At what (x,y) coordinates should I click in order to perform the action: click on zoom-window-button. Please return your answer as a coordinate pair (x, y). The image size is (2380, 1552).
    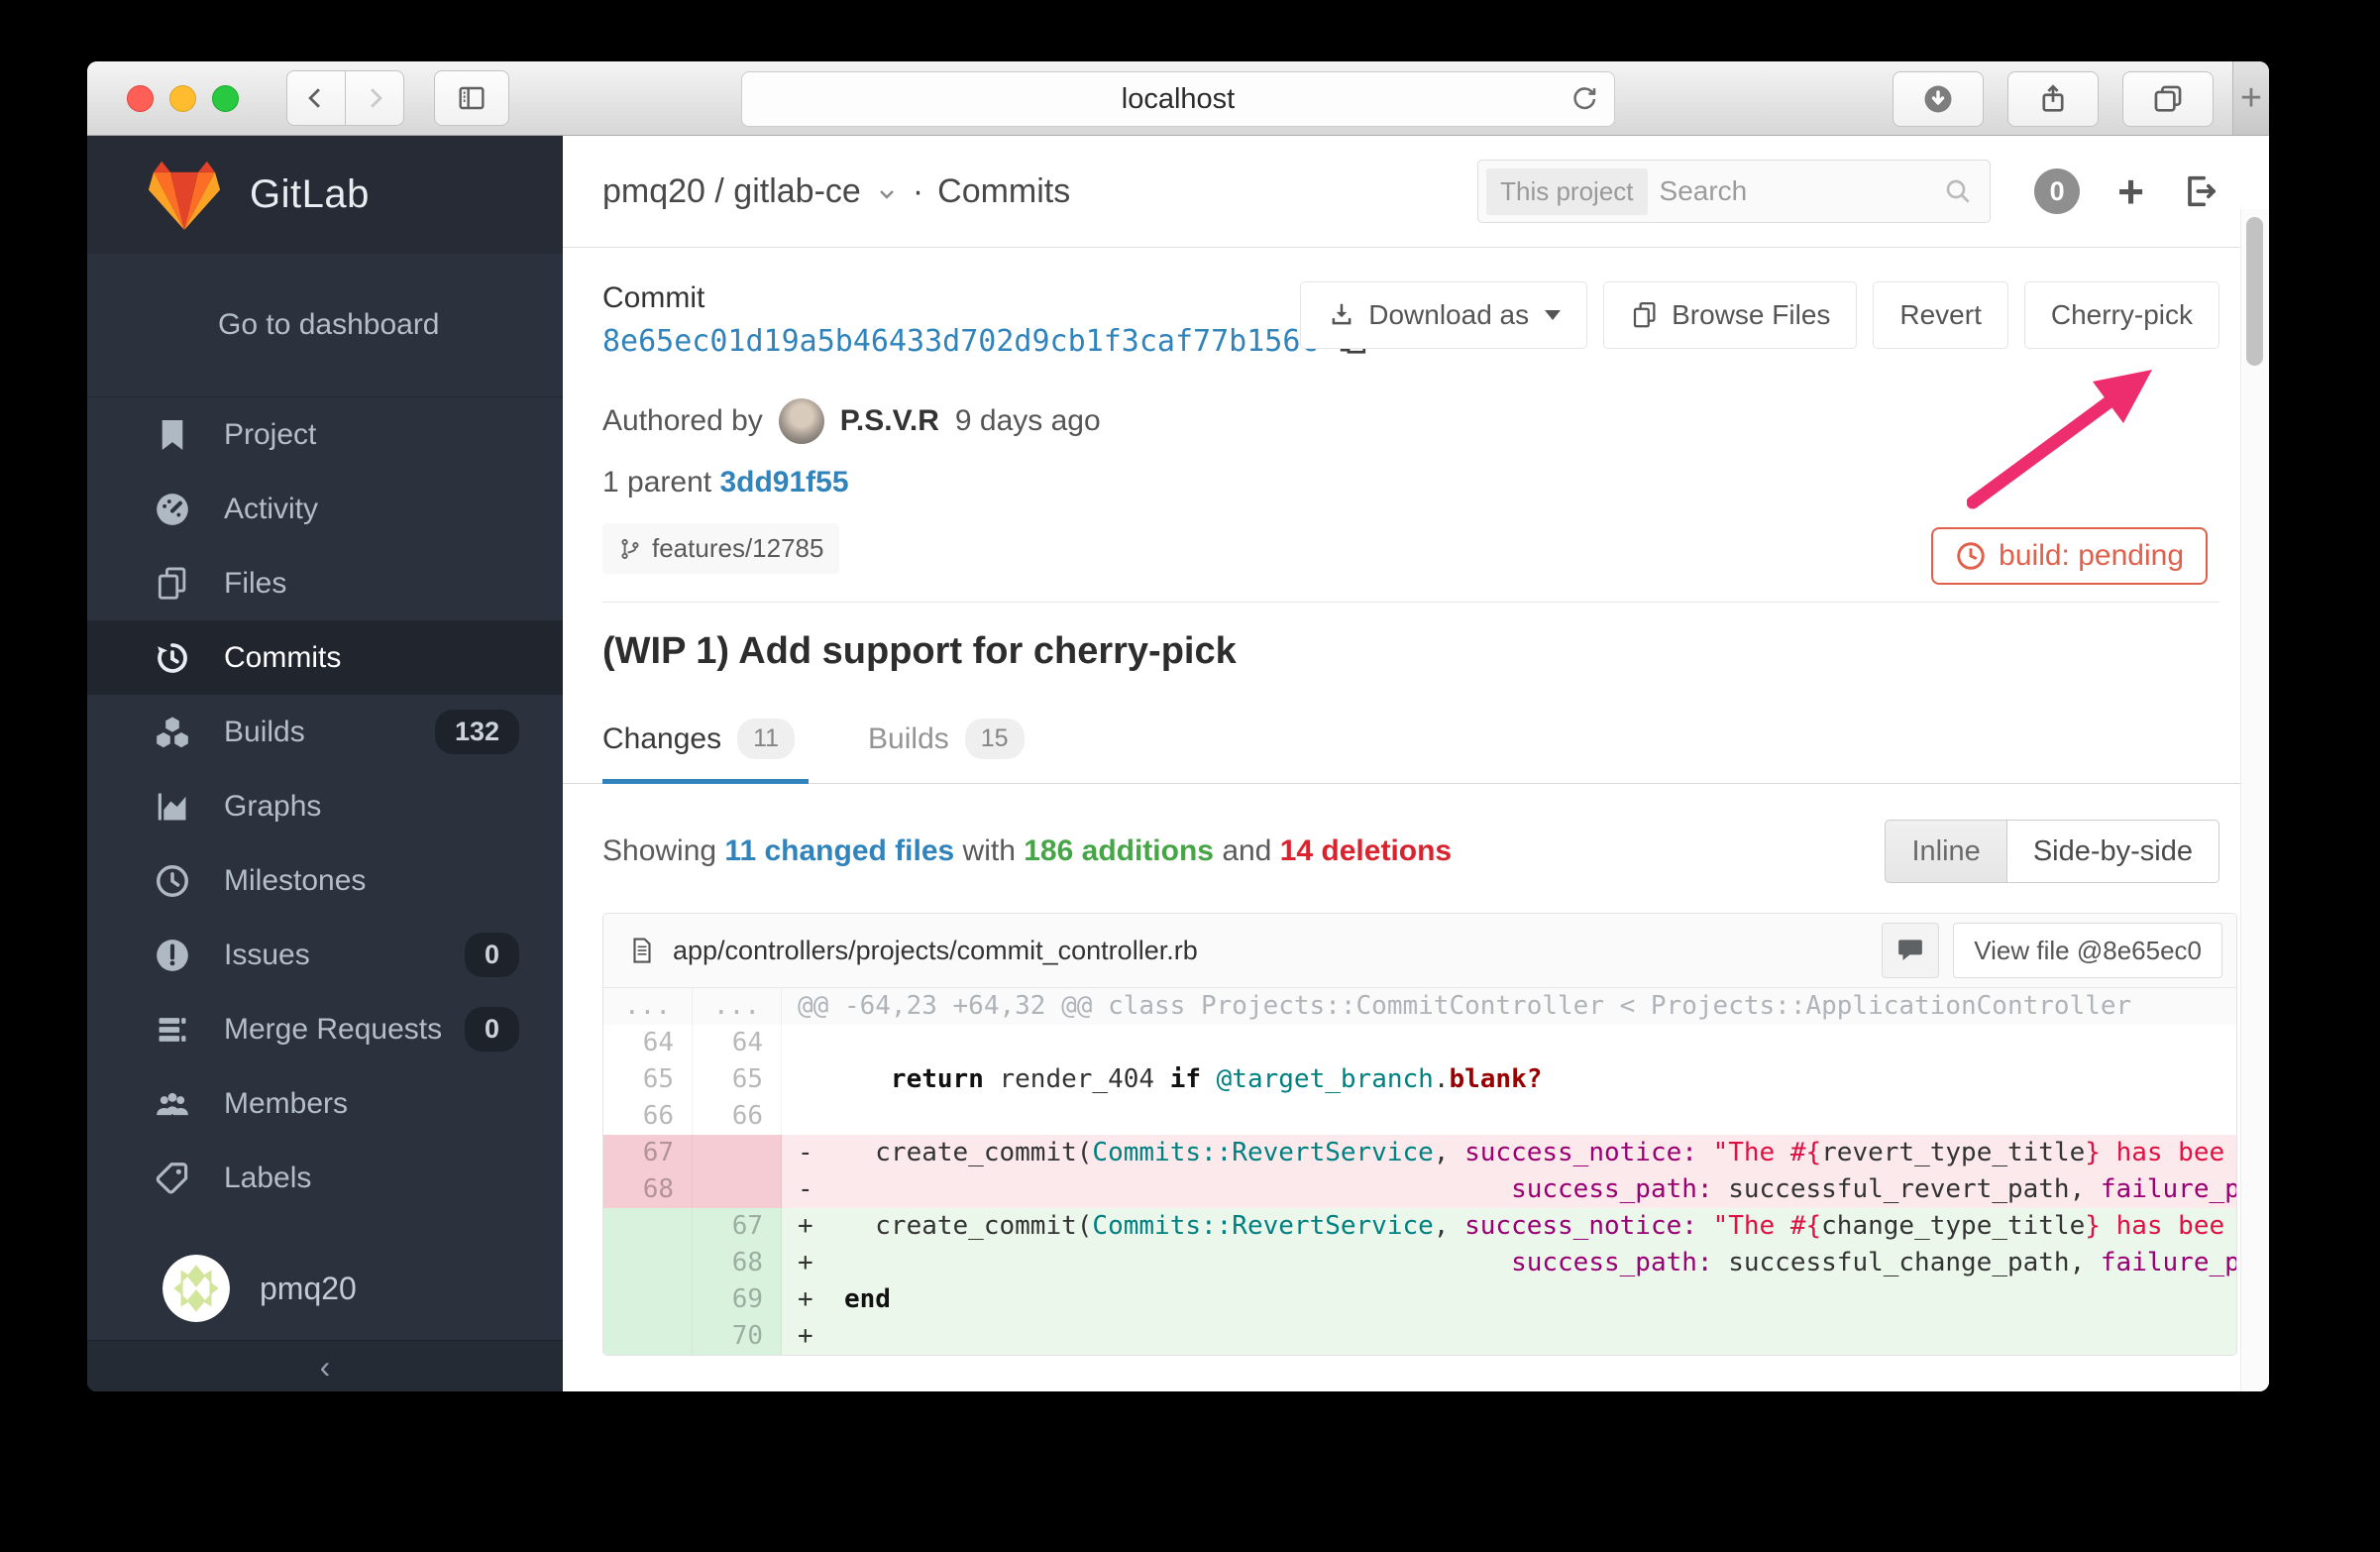
    Looking at the image, I should click on (225, 98).